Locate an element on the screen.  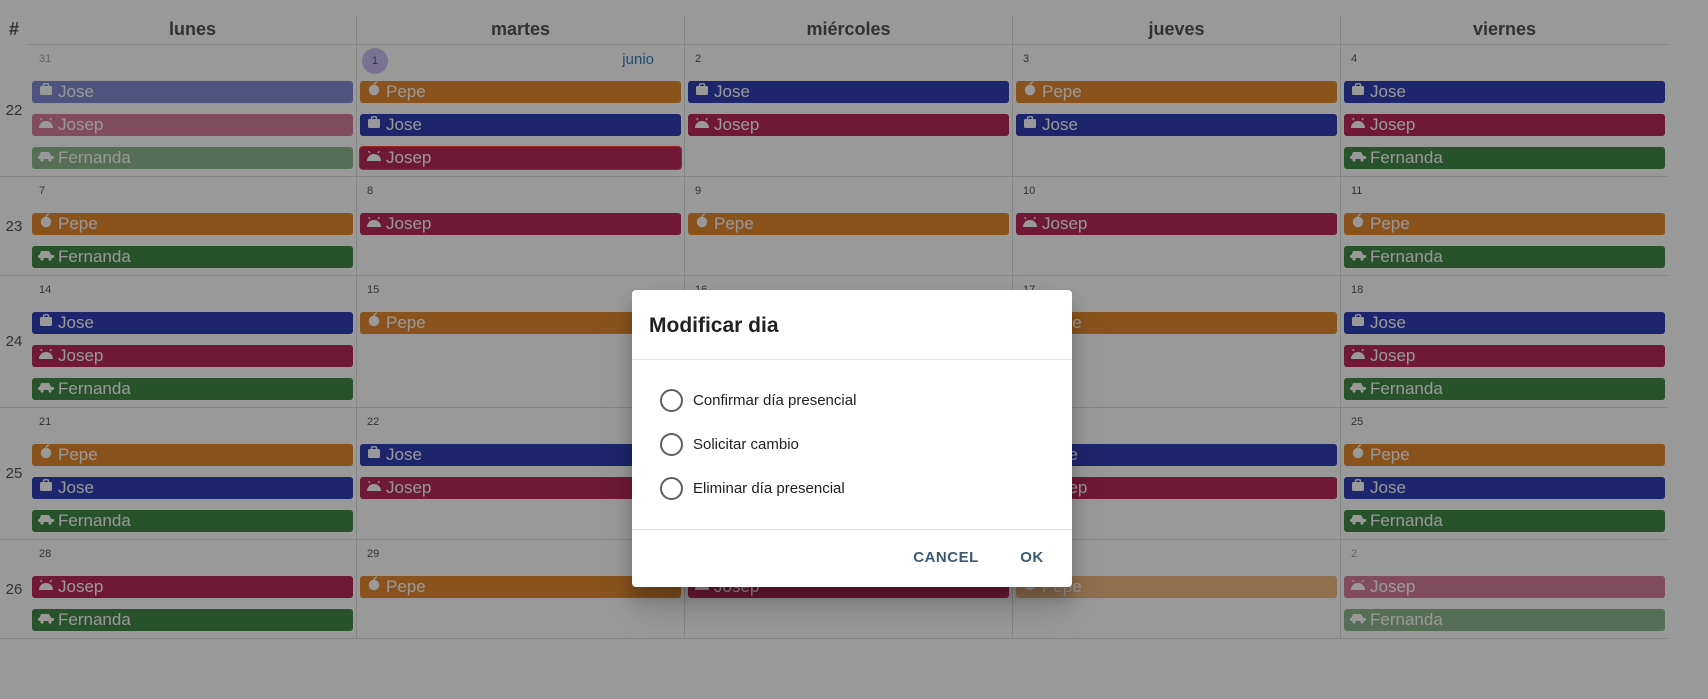
ok-button: OK is located at coordinates (1032, 558).